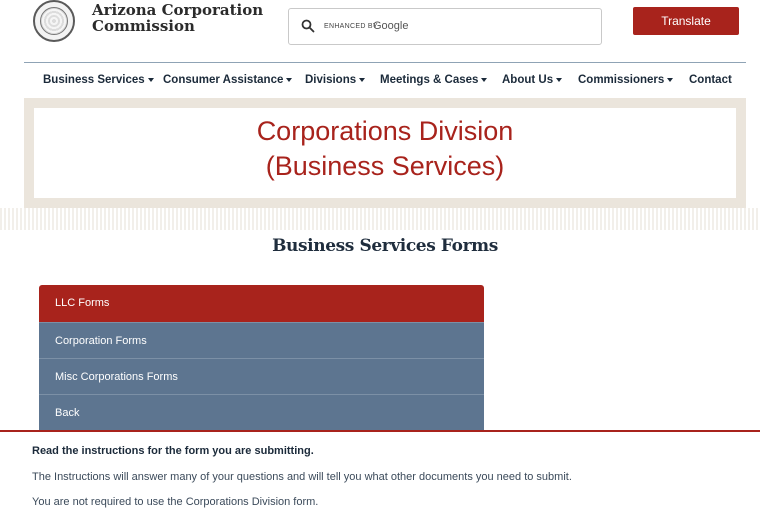 This screenshot has width=760, height=521. I want to click on brand-name: Arizona Corporation Commission, so click(177, 18).